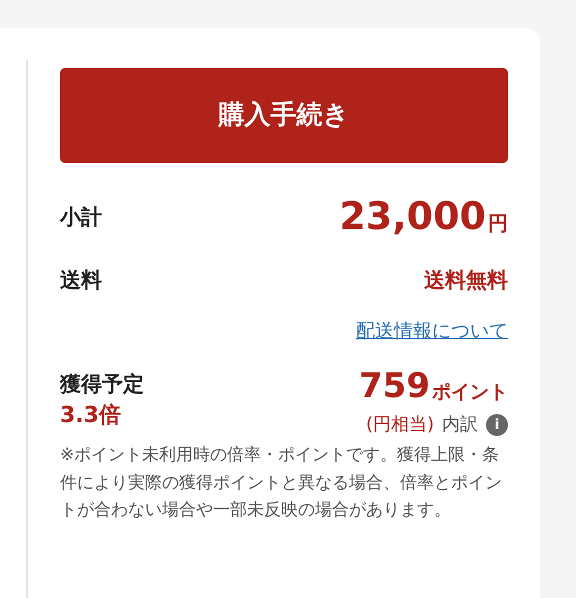  I want to click on checkout-button: 購入手続き, so click(284, 115).